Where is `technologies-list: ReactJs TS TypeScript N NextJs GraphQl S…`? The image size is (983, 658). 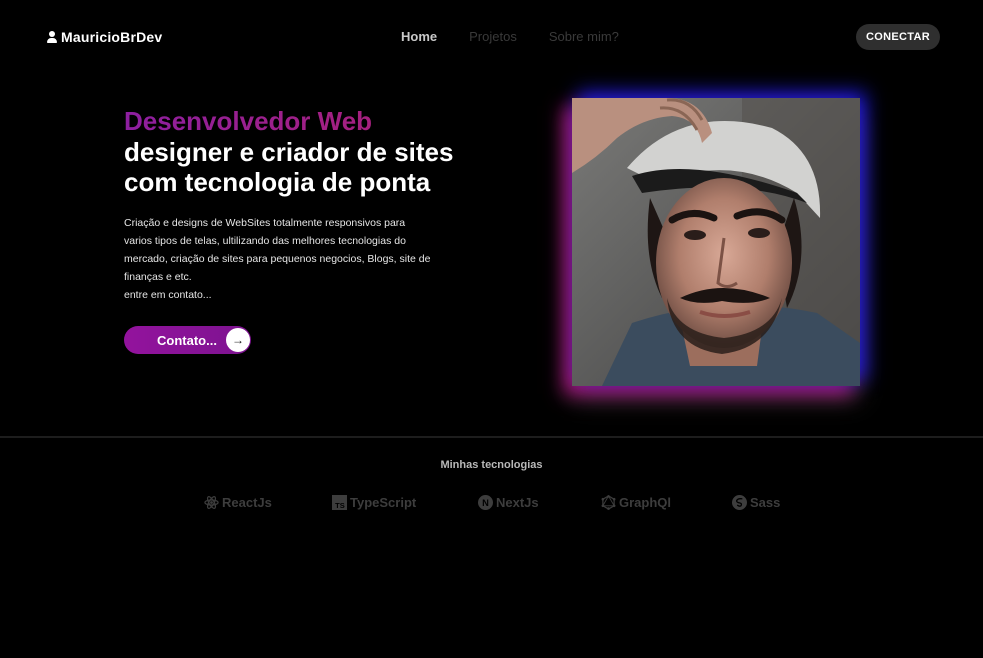
technologies-list: ReactJs TS TypeScript N NextJs GraphQl S… is located at coordinates (491, 505).